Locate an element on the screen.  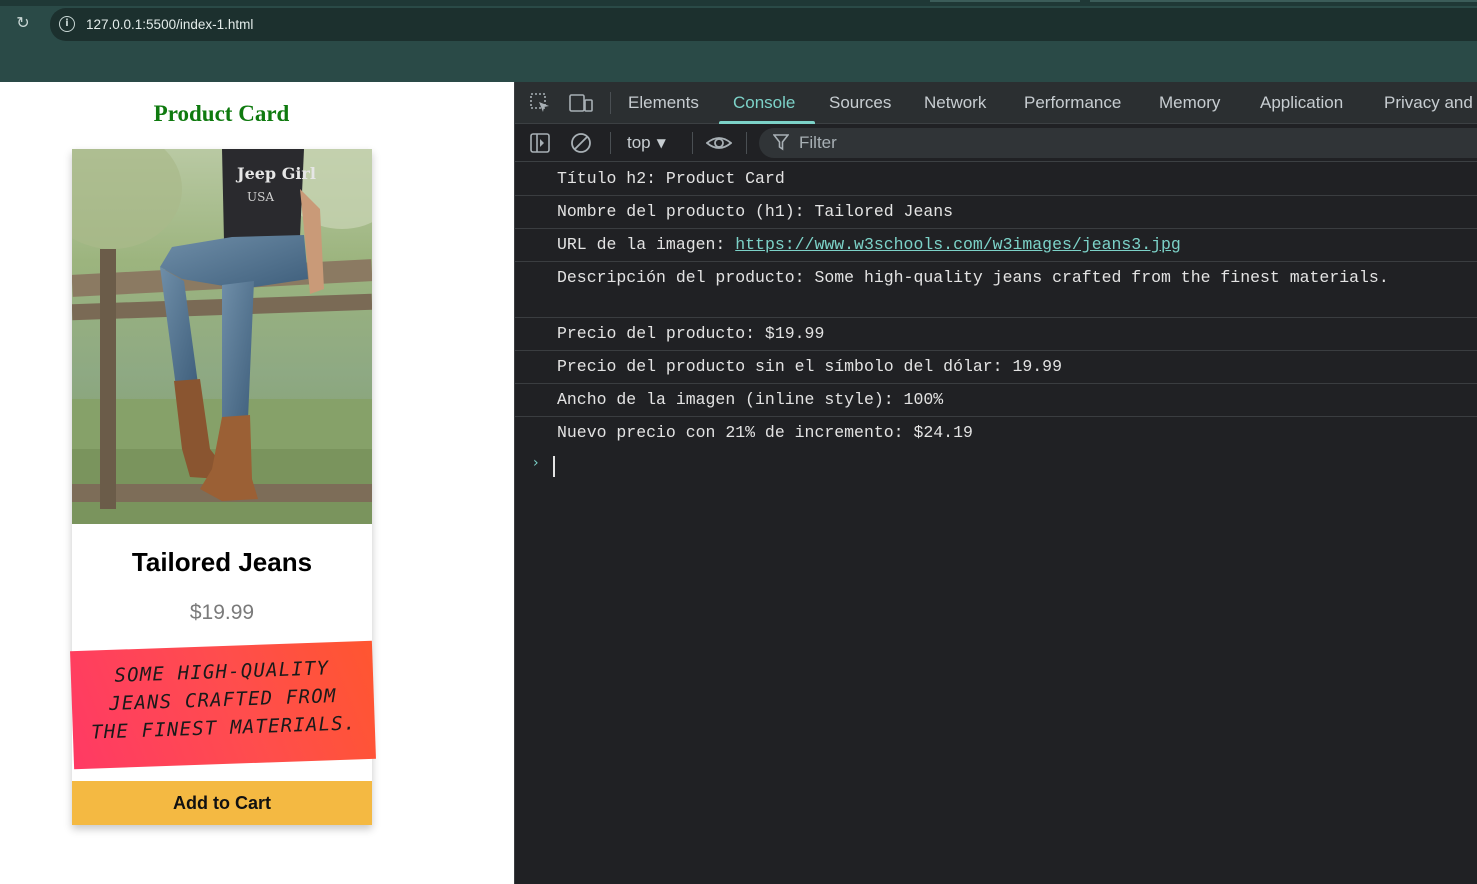
address-bar: i 127.0.0.1:5500/index-1.html is located at coordinates (763, 24).